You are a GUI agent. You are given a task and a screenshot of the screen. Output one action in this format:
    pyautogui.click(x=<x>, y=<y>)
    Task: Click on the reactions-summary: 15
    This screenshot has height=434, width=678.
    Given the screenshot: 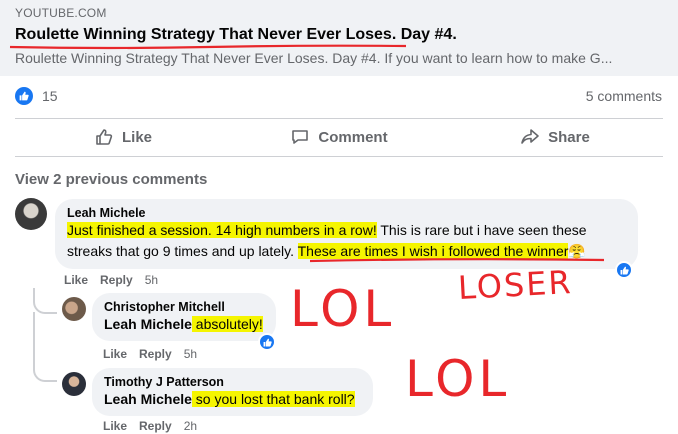 What is the action you would take?
    pyautogui.click(x=36, y=96)
    